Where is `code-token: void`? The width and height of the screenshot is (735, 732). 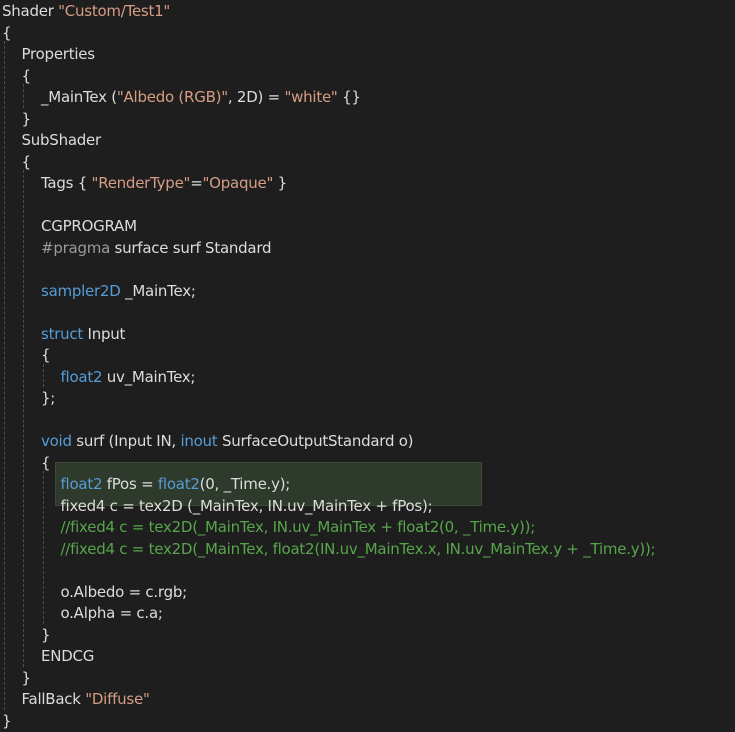
code-token: void is located at coordinates (56, 441).